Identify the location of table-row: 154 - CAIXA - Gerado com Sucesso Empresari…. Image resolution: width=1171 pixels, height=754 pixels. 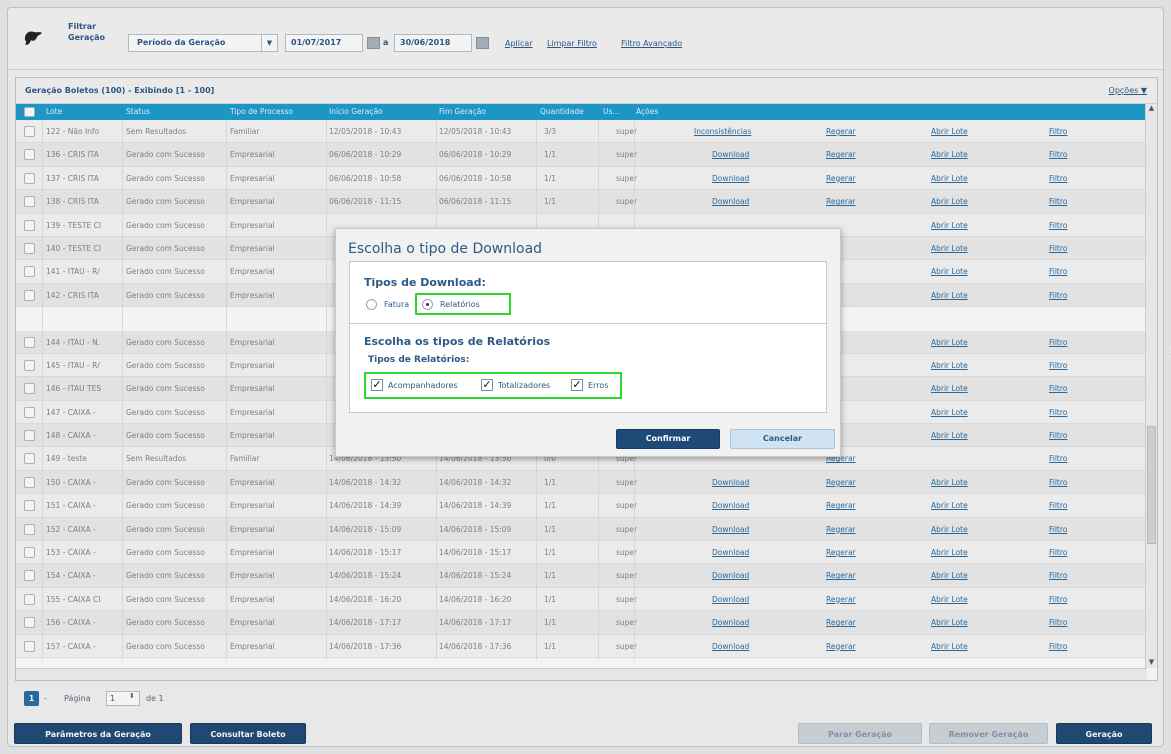
(581, 576).